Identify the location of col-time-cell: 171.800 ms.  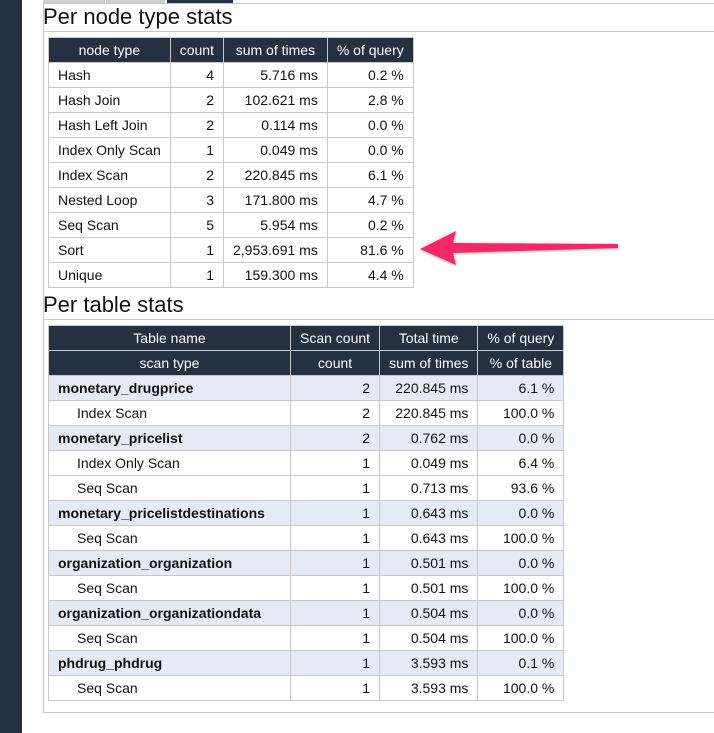
(275, 200).